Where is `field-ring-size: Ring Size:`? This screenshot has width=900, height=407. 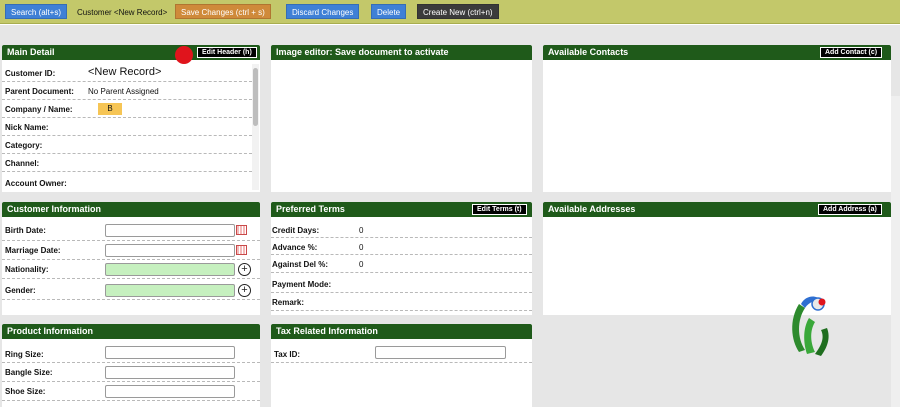 field-ring-size: Ring Size: is located at coordinates (131, 353).